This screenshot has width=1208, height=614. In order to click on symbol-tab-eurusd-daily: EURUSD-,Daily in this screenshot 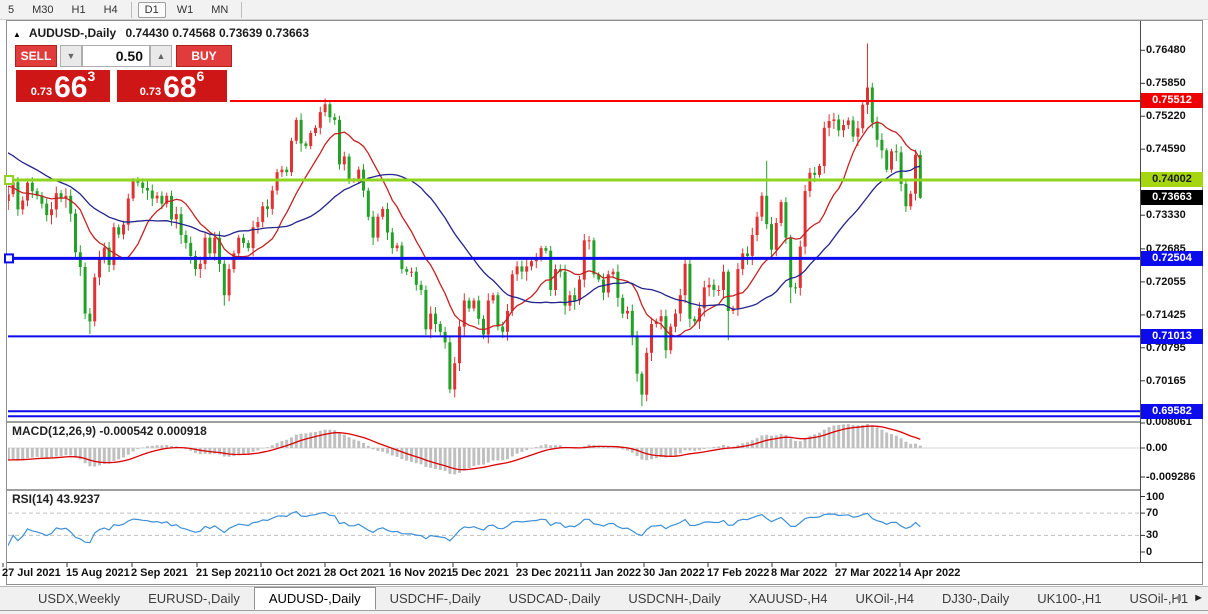, I will do `click(194, 598)`.